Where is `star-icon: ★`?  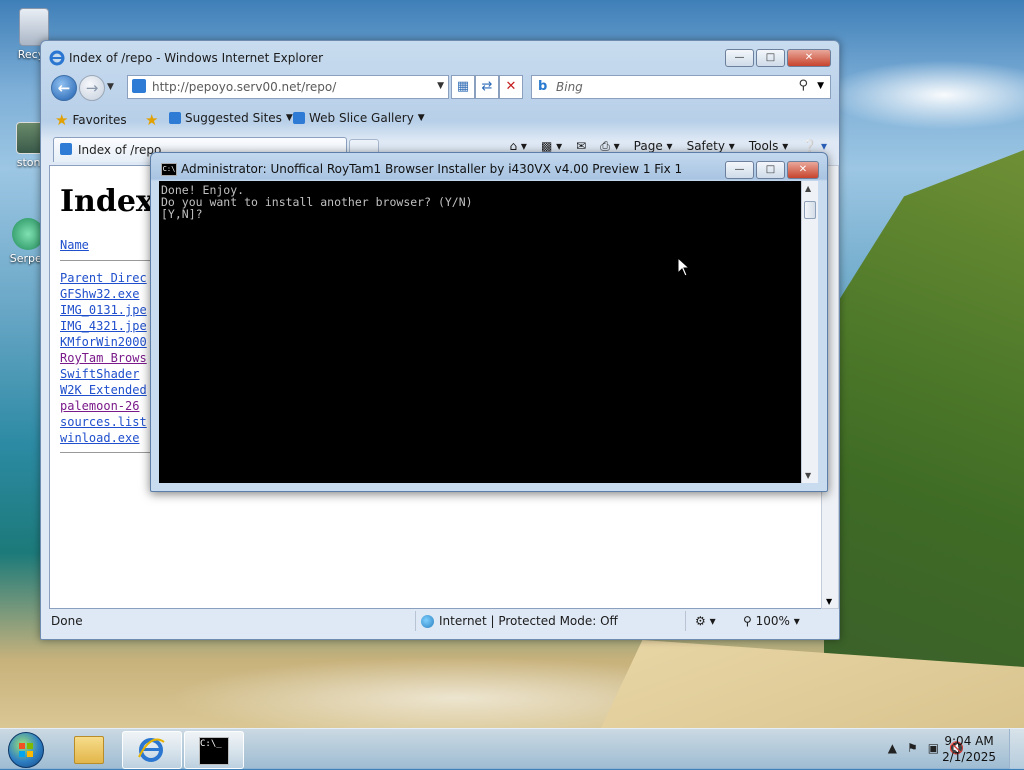 star-icon: ★ is located at coordinates (62, 120).